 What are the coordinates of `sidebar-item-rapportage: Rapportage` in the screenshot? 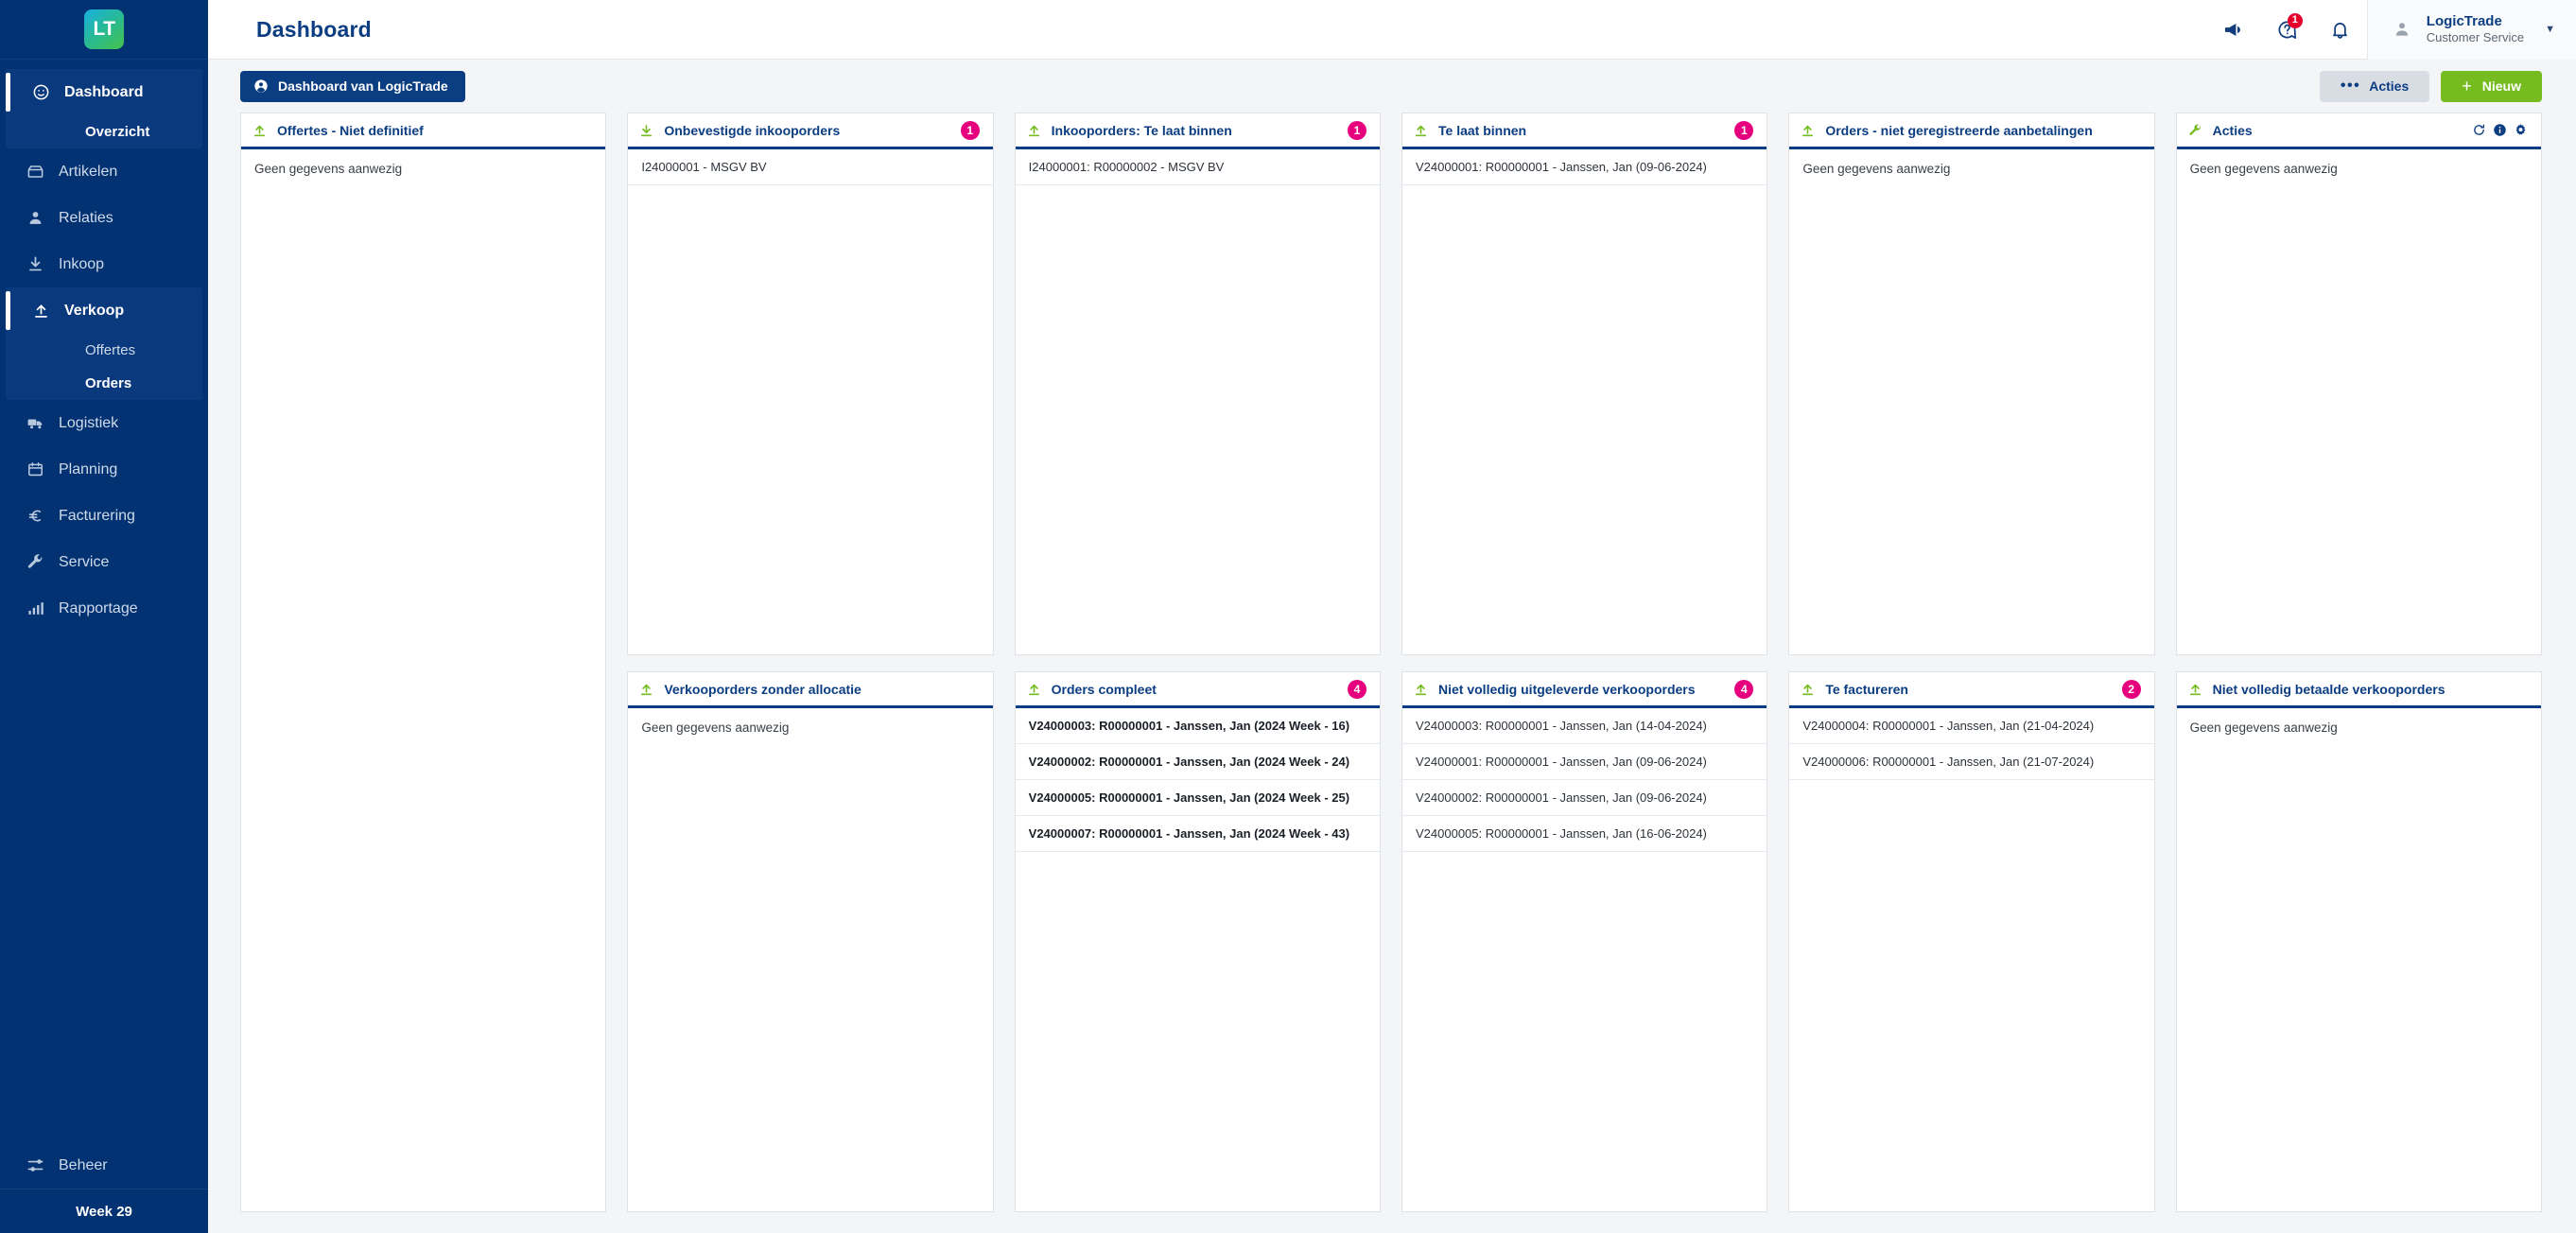 It's located at (104, 608).